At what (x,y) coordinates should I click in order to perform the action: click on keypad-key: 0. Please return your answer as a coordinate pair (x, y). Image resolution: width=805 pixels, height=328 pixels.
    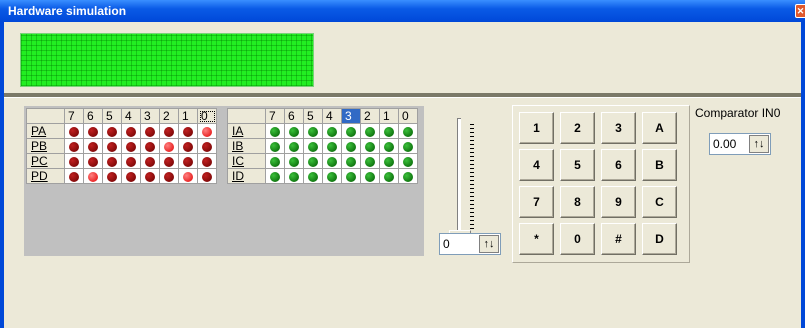
    Looking at the image, I should click on (577, 239).